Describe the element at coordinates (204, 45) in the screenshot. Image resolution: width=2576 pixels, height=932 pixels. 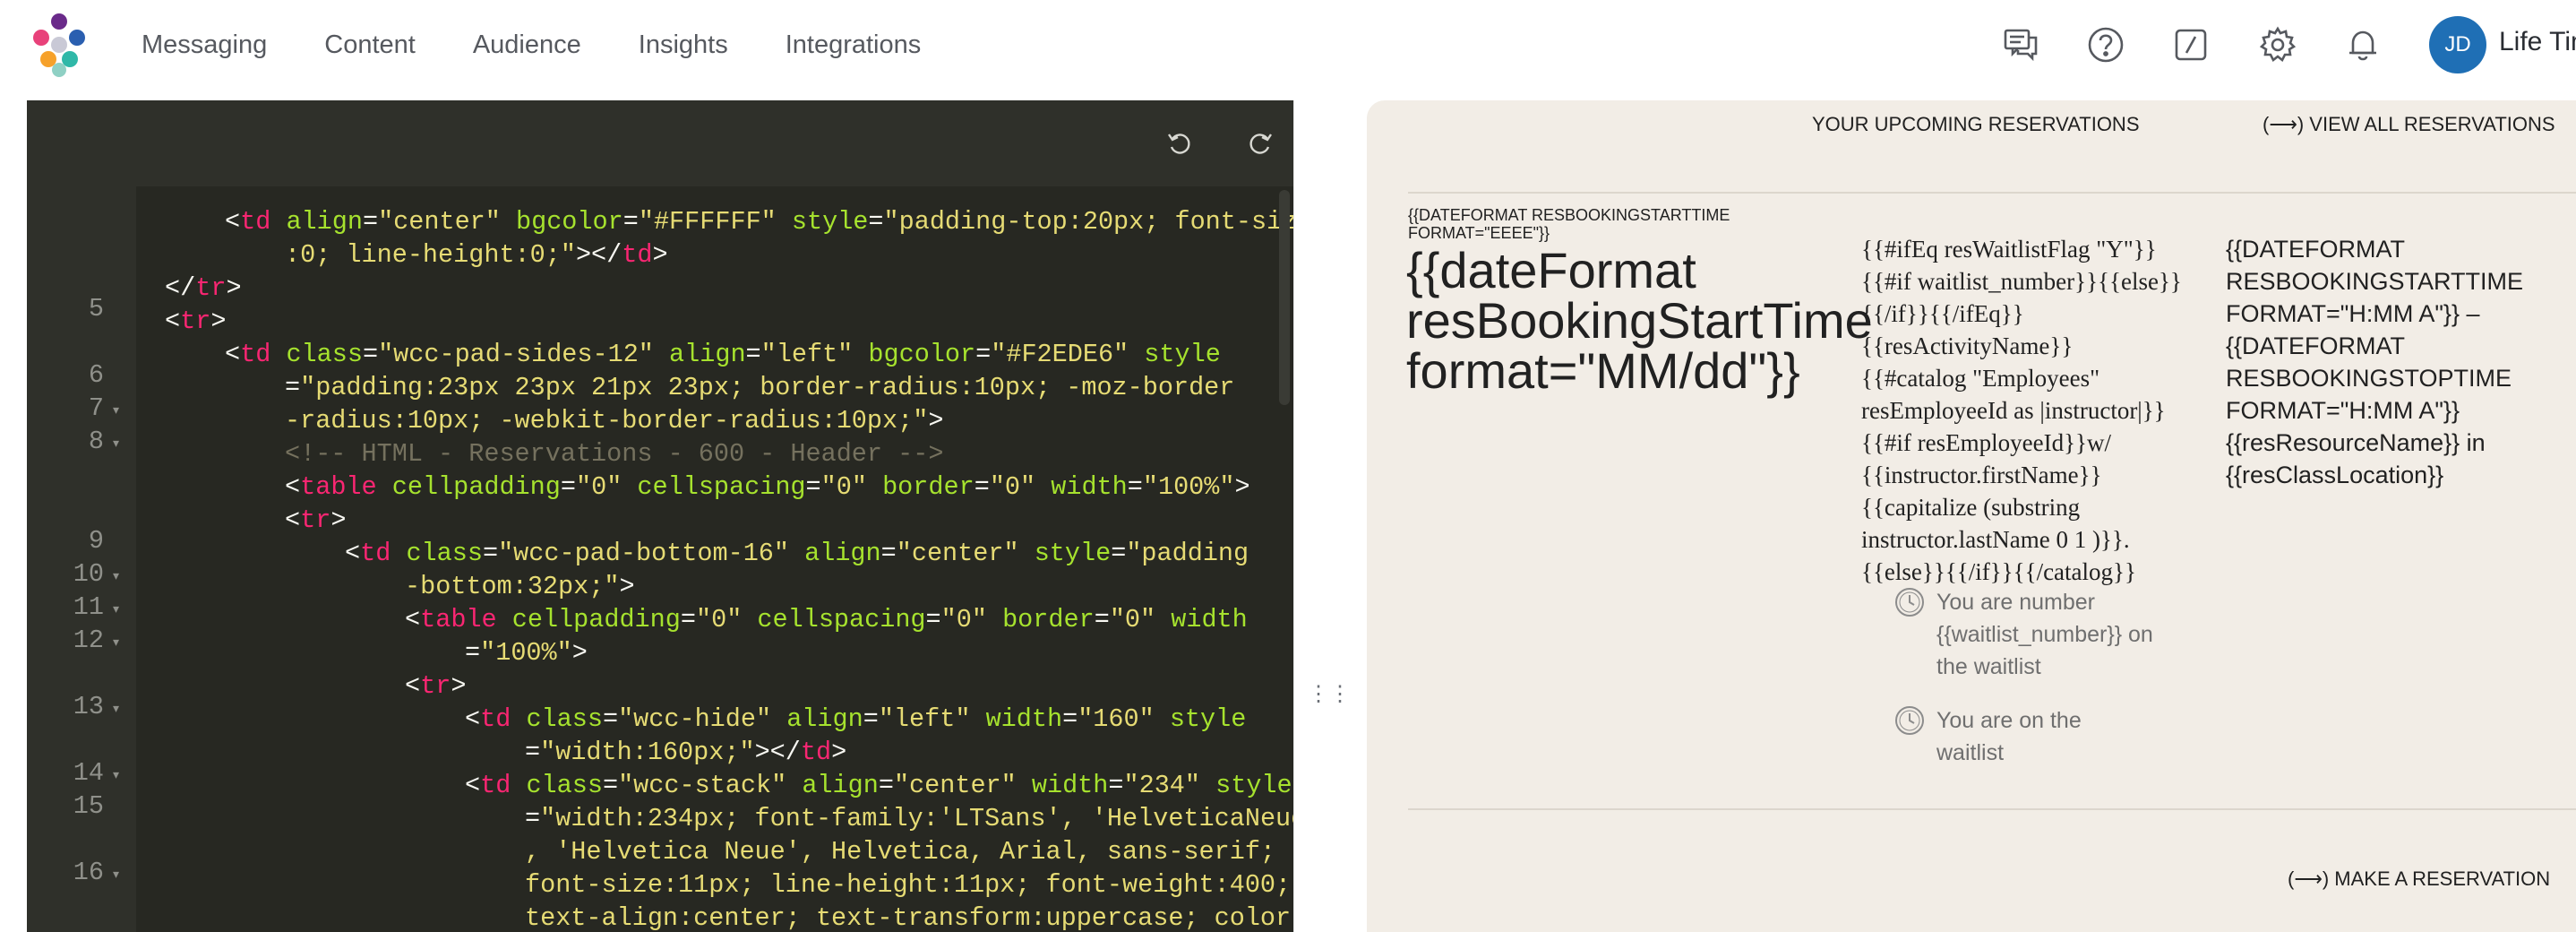
I see `nav-messaging: Messaging` at that location.